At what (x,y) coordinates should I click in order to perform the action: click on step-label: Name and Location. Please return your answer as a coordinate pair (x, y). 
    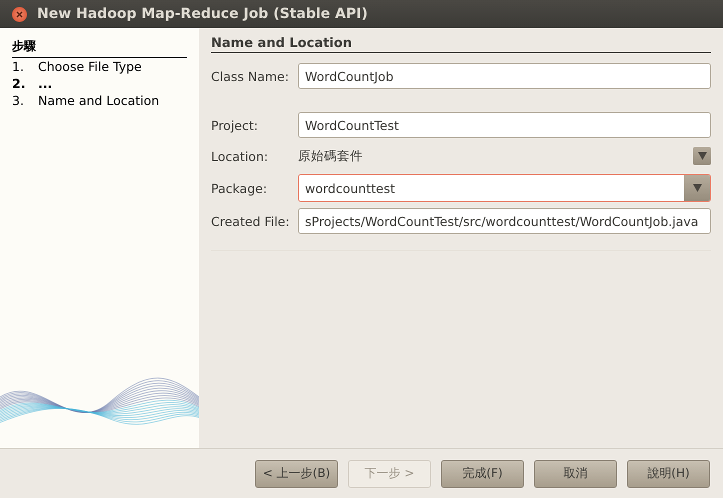
    Looking at the image, I should click on (99, 100).